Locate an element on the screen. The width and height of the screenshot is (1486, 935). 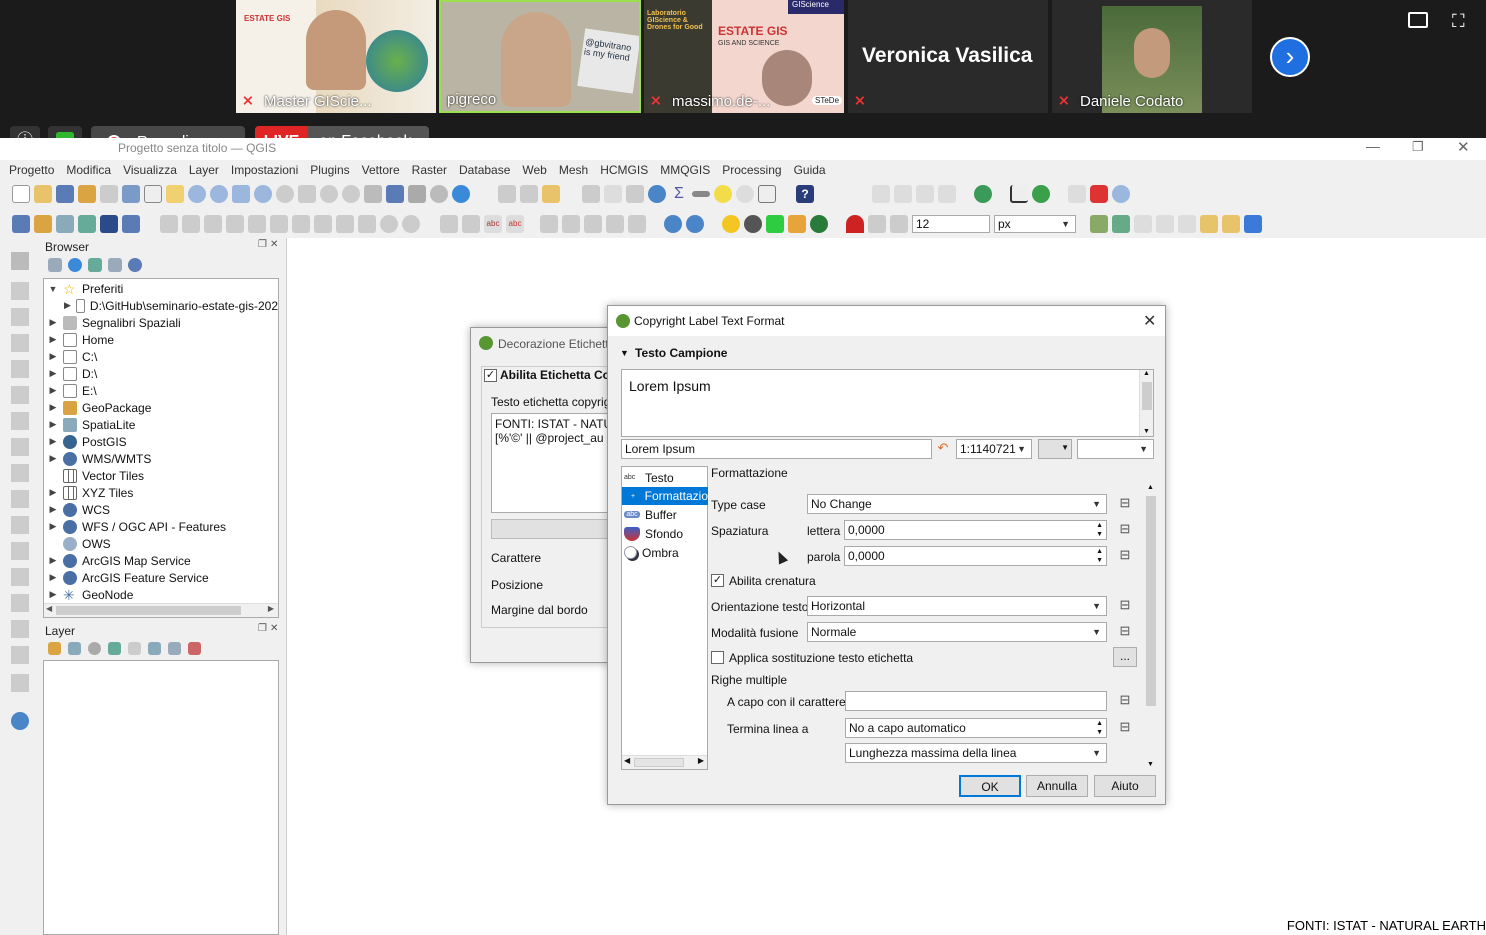
zoom-layer-icon is located at coordinates (285, 194).